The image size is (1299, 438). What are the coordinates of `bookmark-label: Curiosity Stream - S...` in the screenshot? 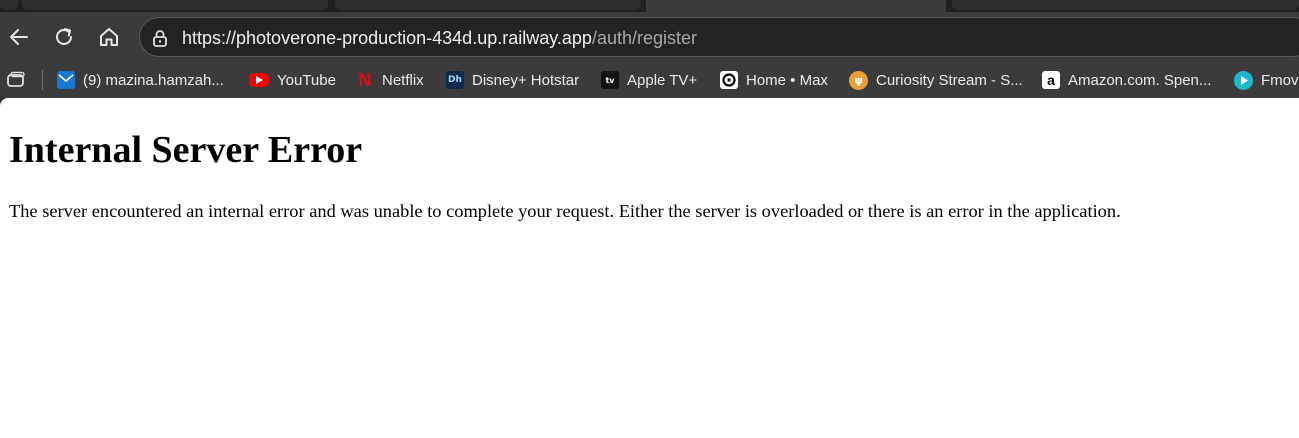 It's located at (949, 80).